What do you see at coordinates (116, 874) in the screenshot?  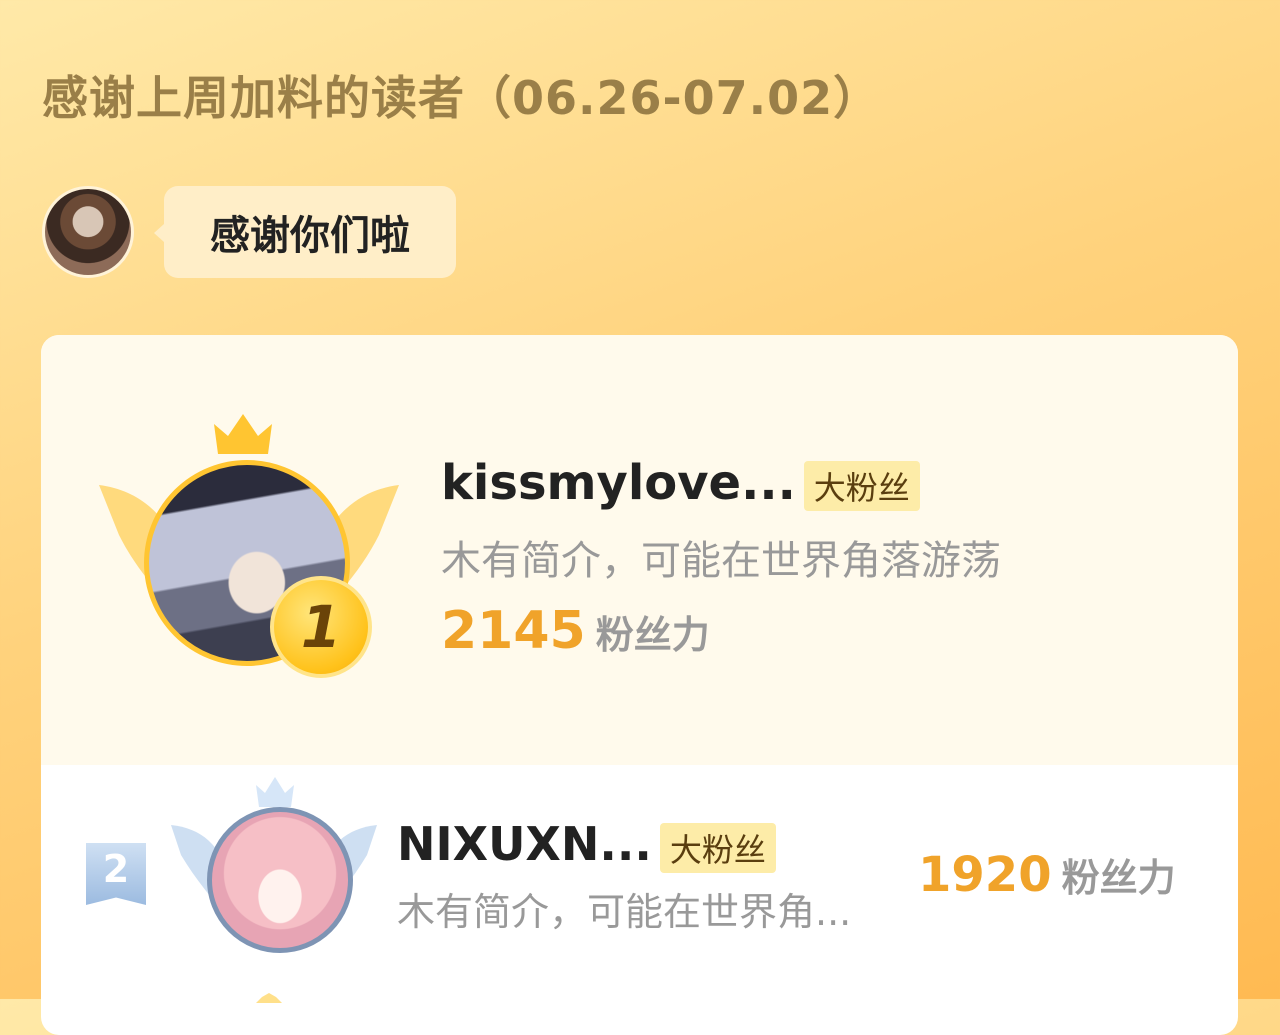 I see `rank-ribbon-icon: 2` at bounding box center [116, 874].